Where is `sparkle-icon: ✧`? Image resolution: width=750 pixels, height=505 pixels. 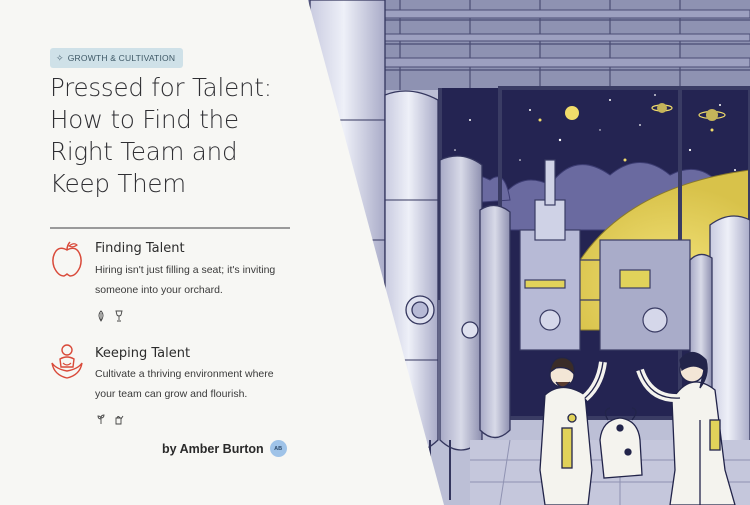
sparkle-icon: ✧ is located at coordinates (60, 57).